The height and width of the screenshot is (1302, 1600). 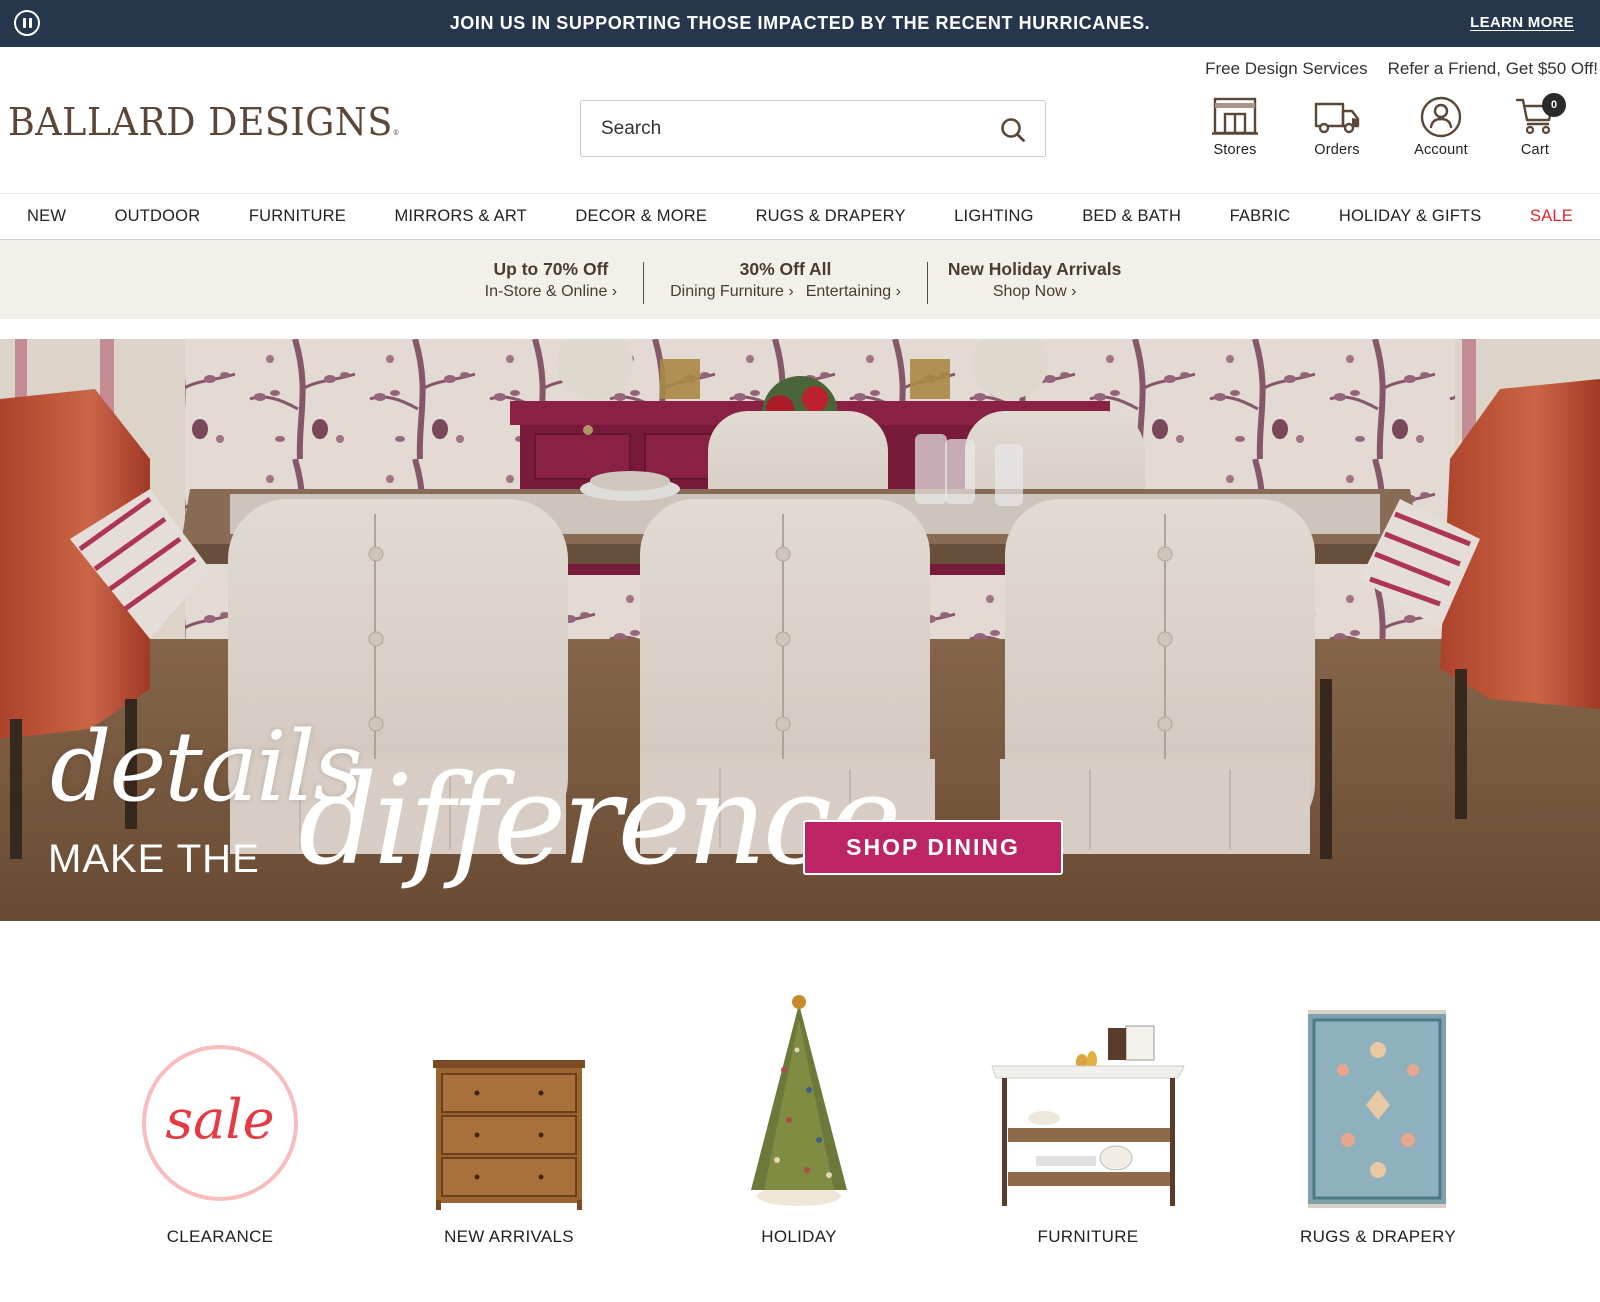 What do you see at coordinates (799, 1236) in the screenshot?
I see `category-label: HOLIDAY` at bounding box center [799, 1236].